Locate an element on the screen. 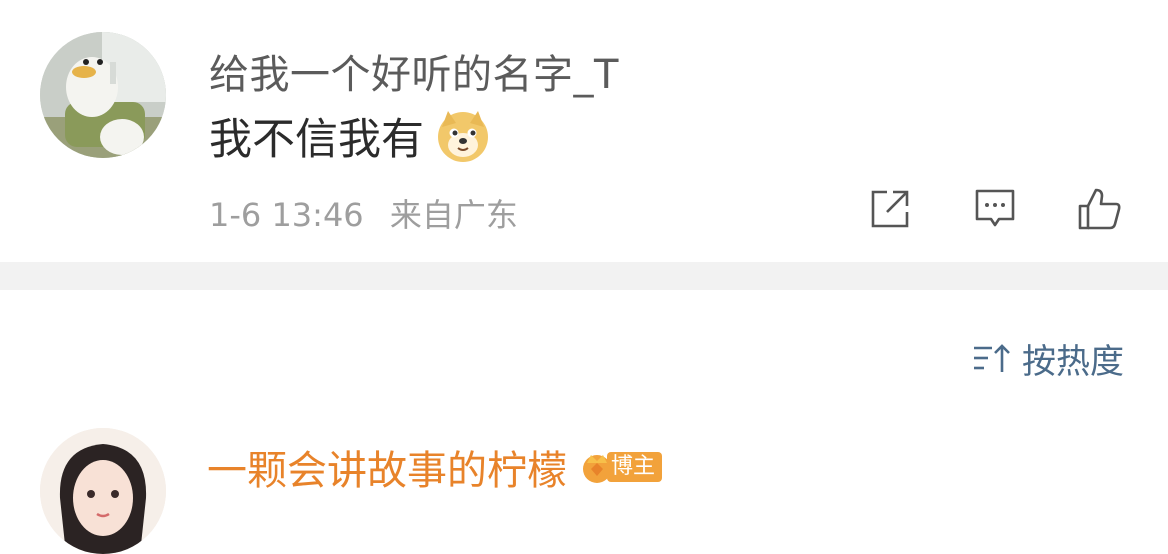 Image resolution: width=1168 pixels, height=554 pixels. sort-icon is located at coordinates (992, 357).